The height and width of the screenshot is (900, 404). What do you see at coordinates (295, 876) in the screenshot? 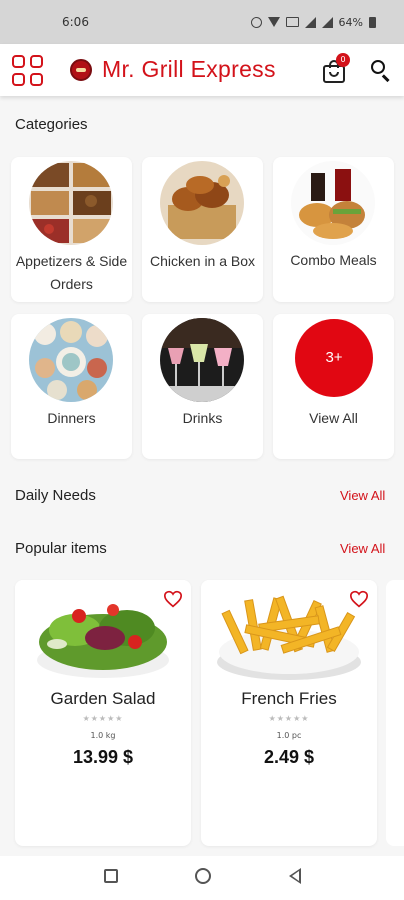
I see `back-icon` at bounding box center [295, 876].